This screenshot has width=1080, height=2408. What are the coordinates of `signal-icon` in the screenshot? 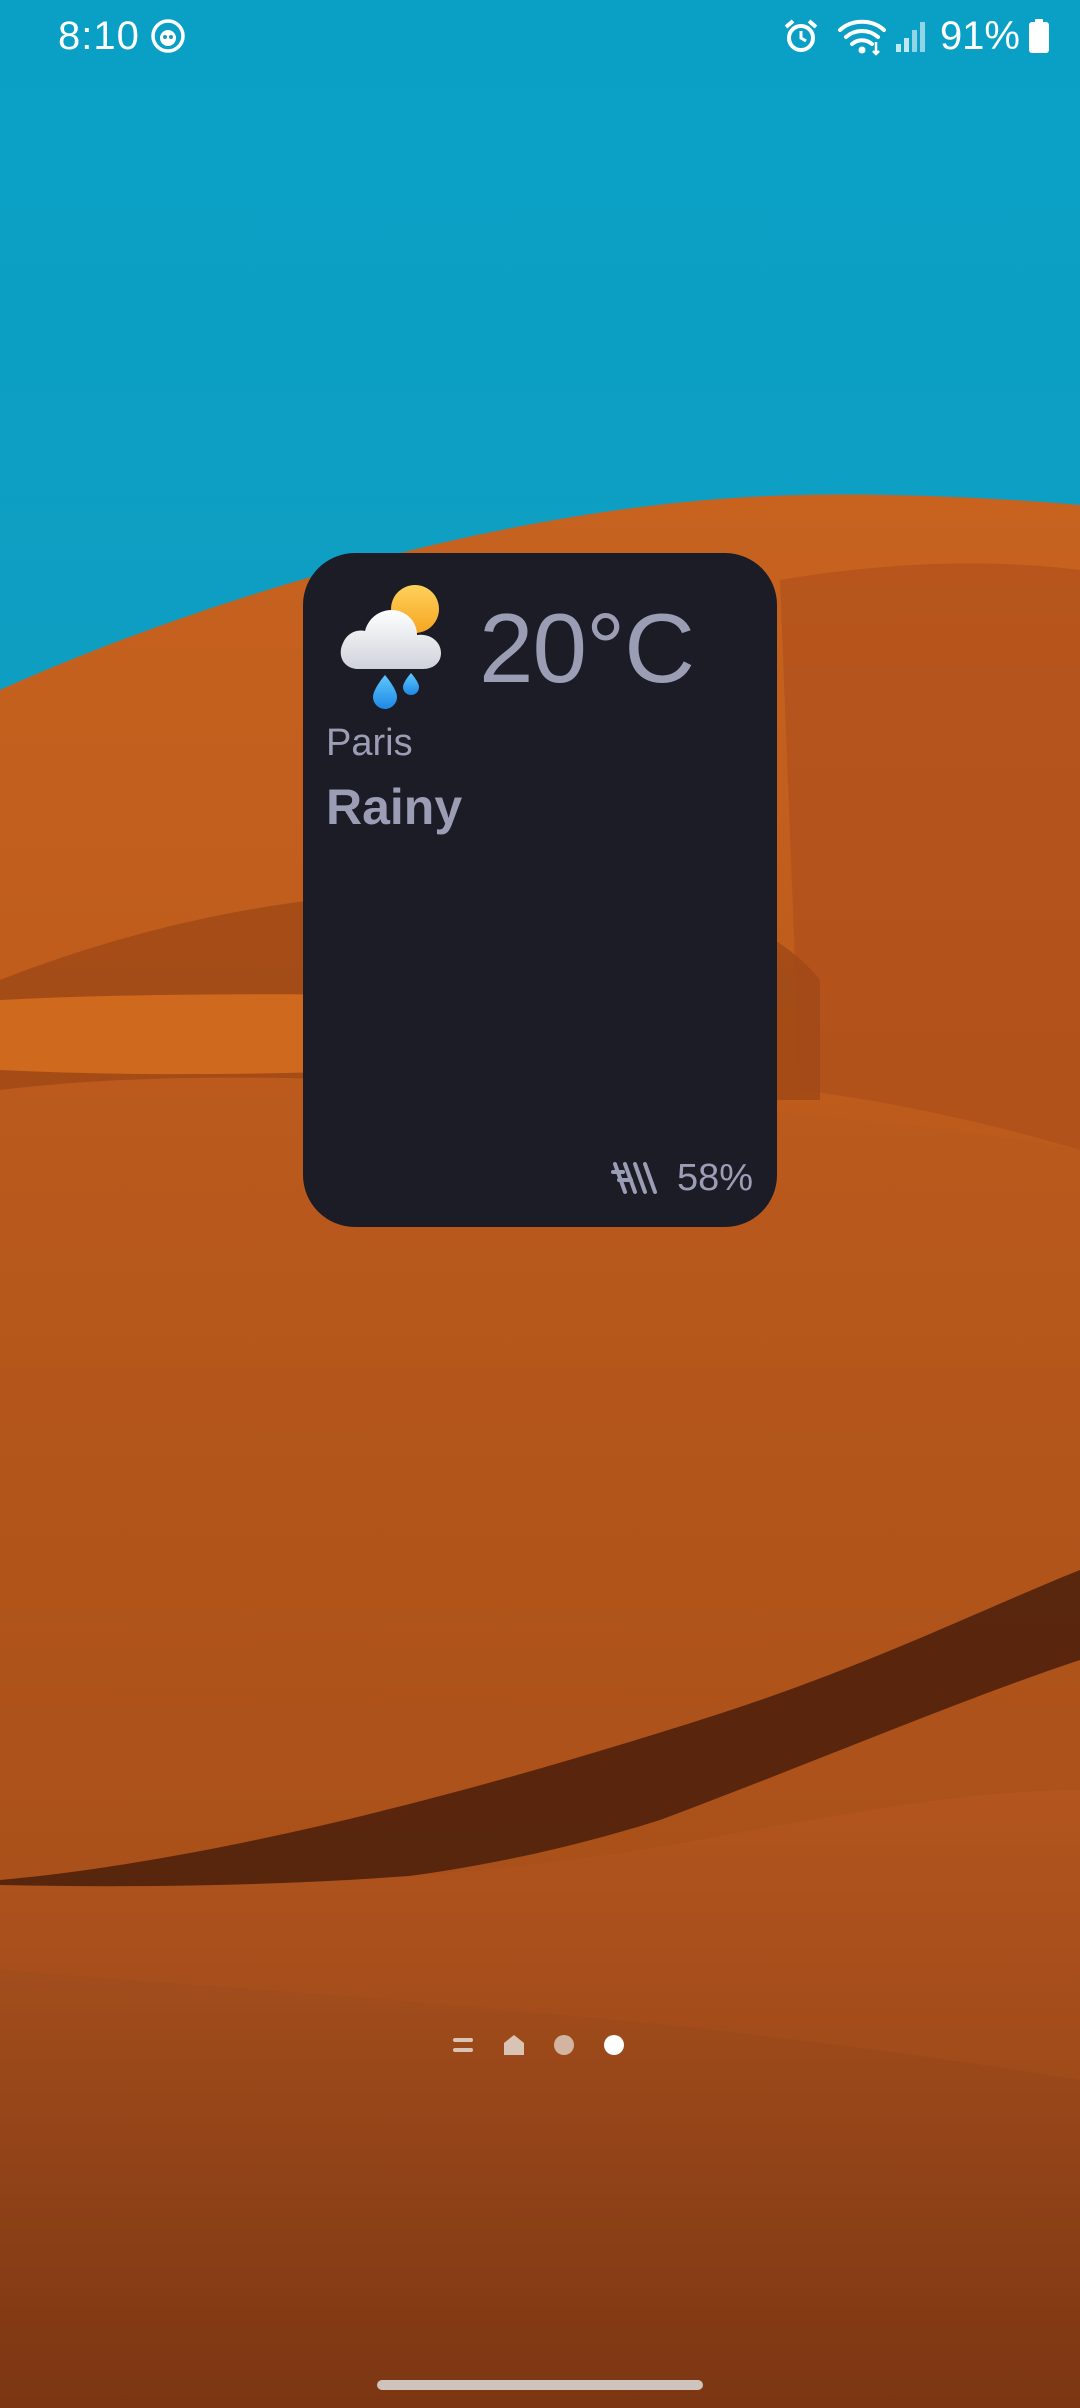 It's located at (910, 37).